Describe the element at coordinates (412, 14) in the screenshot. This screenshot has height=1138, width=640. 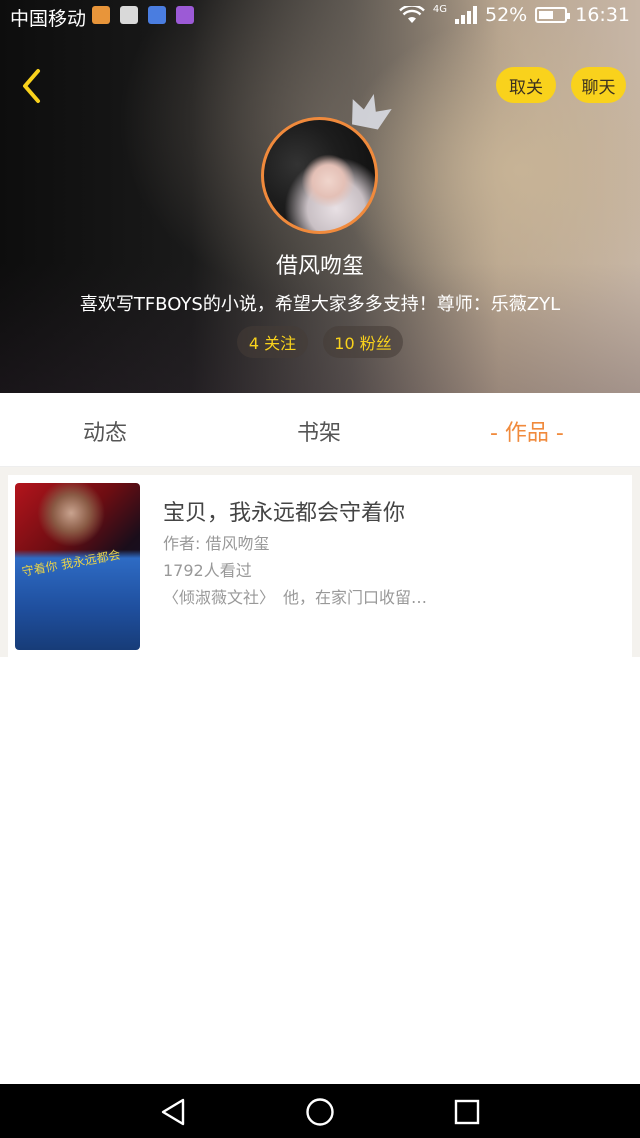
I see `wifi-icon` at that location.